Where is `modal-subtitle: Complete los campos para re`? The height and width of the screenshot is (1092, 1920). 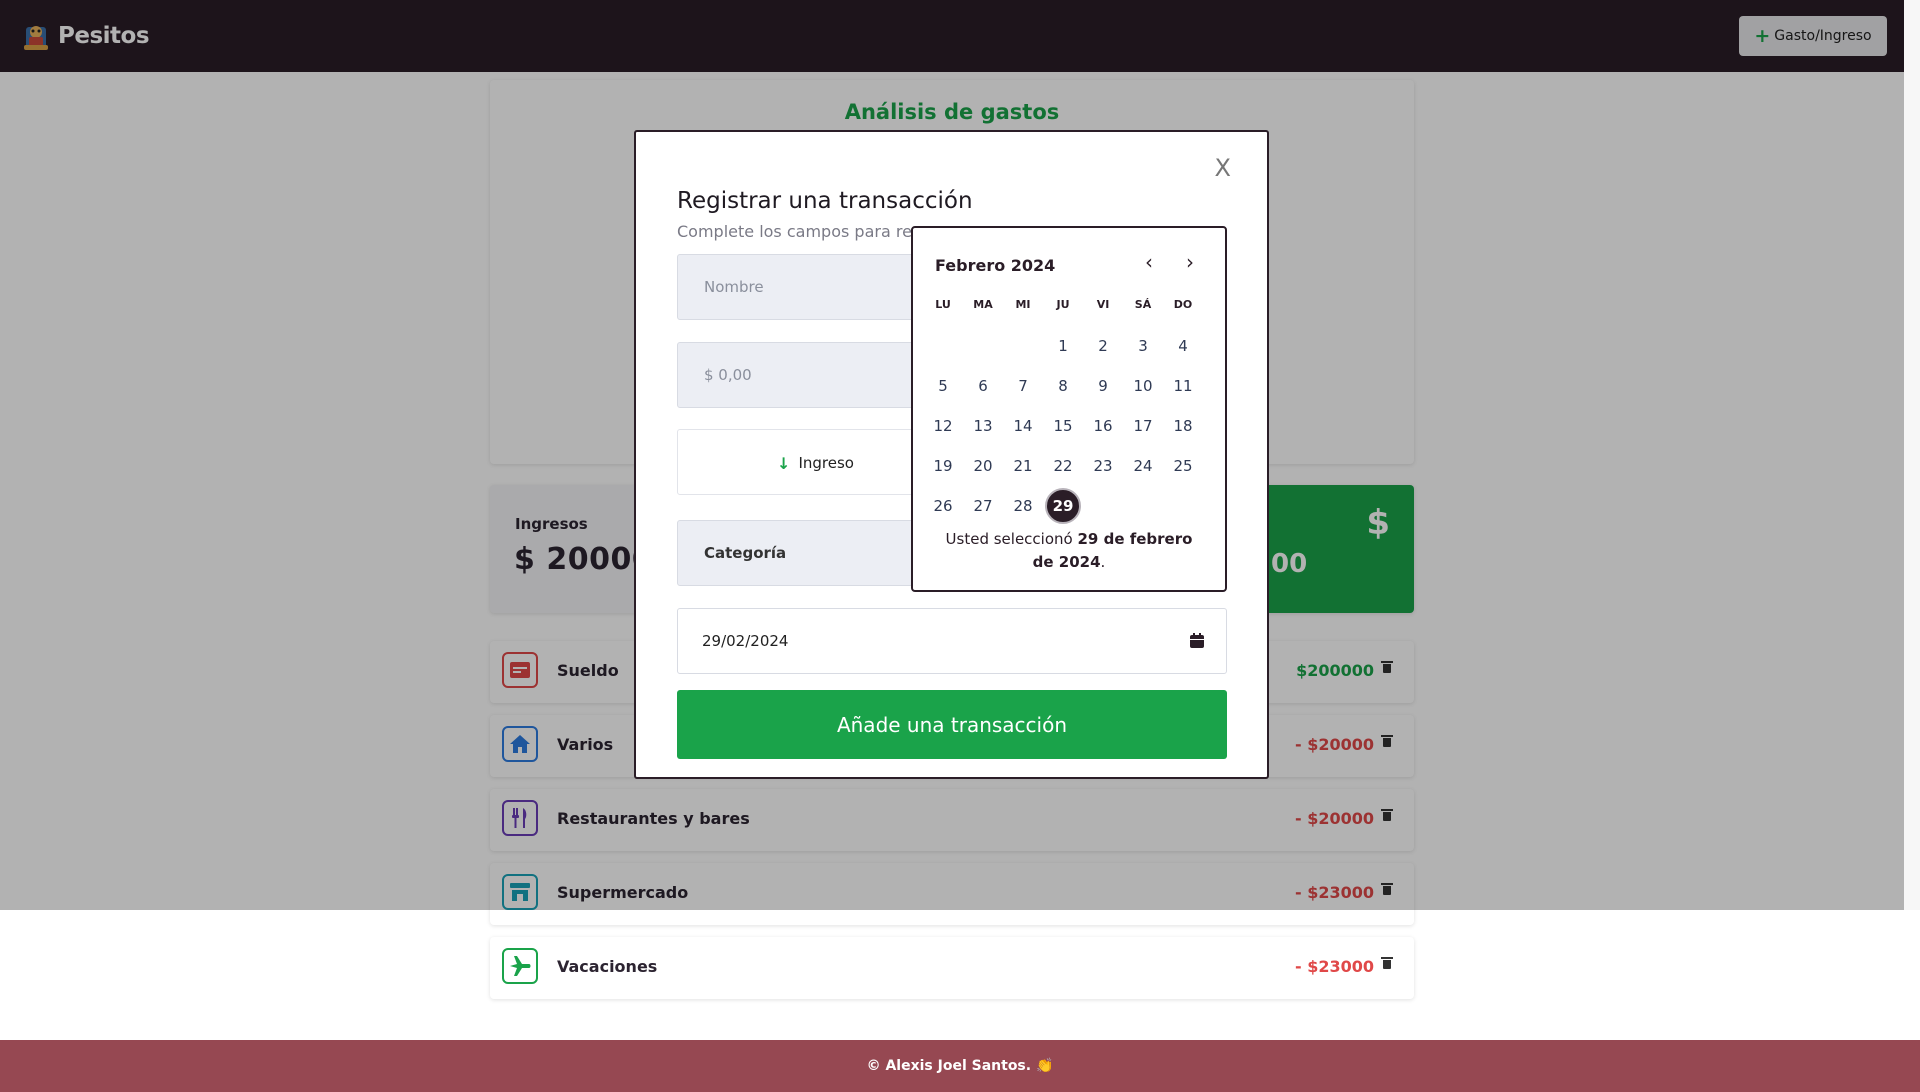 modal-subtitle: Complete los campos para re is located at coordinates (794, 231).